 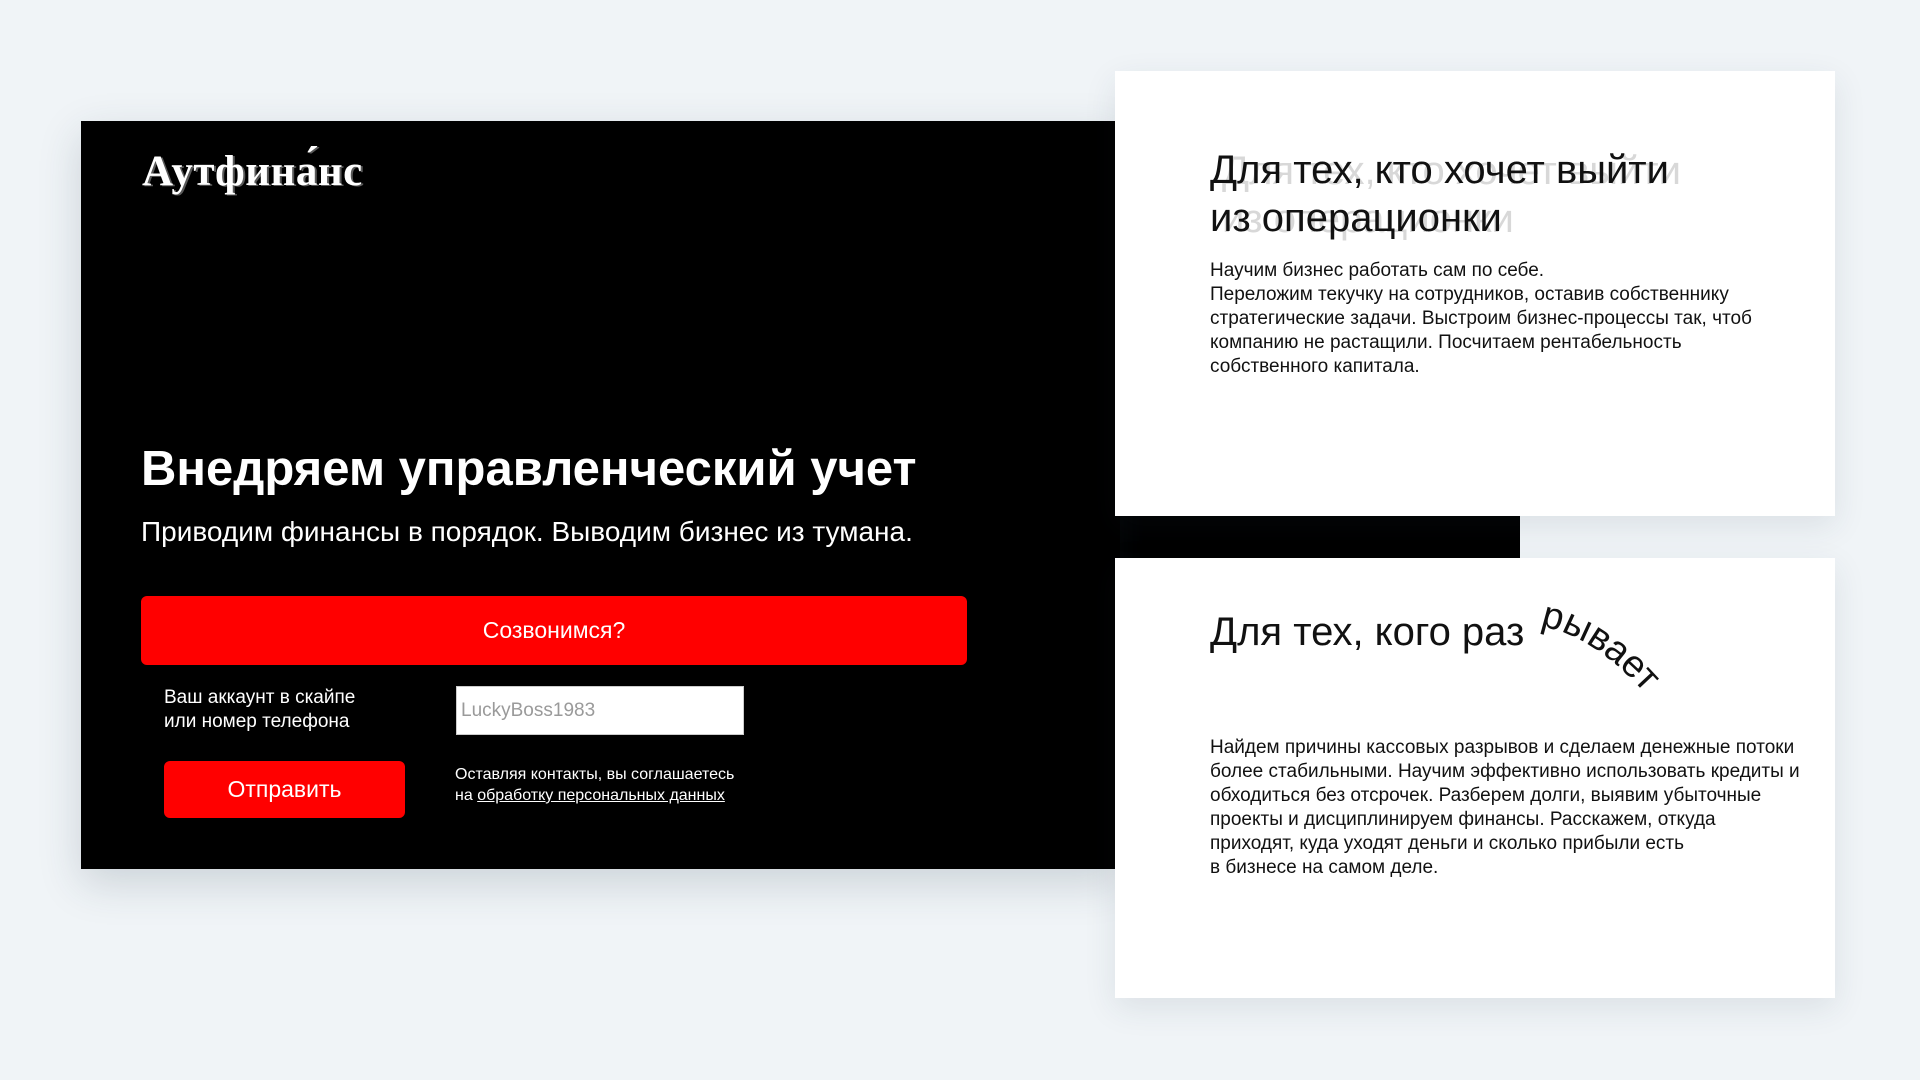 I want to click on card-operations-title: Для тех, кто хочет выйти из операционки, so click(x=1490, y=194).